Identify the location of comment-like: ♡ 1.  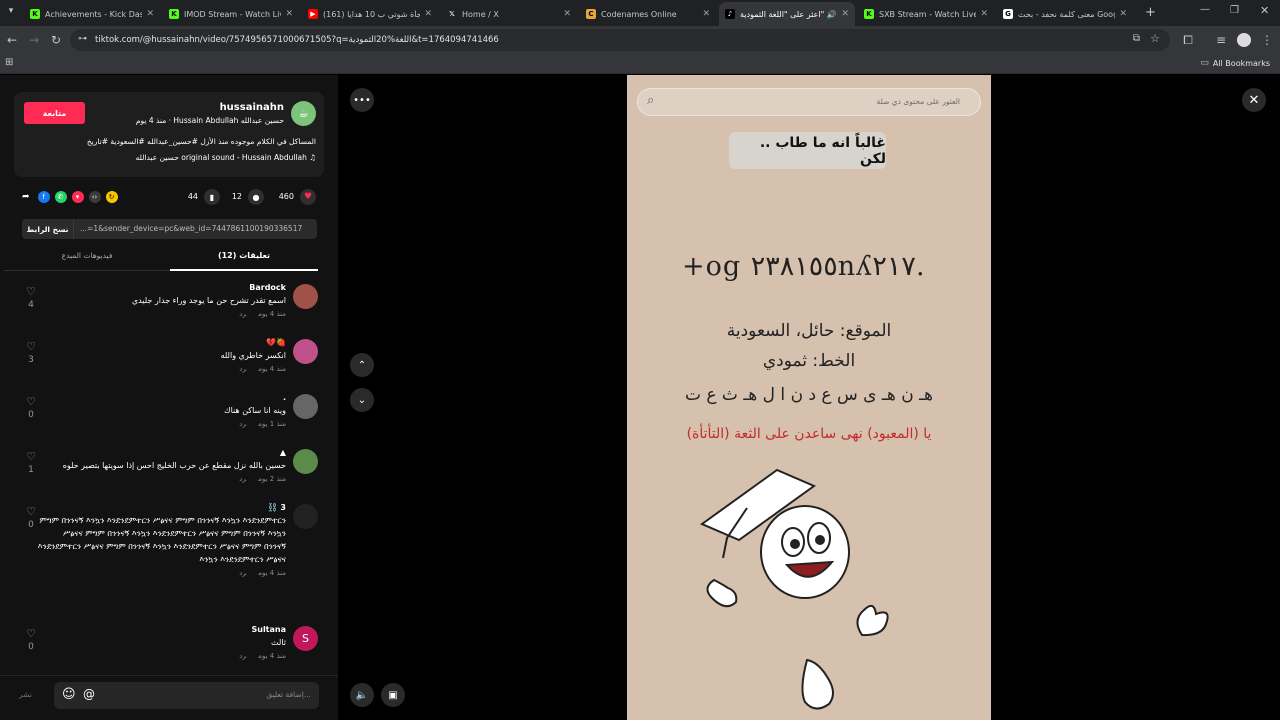
(31, 463).